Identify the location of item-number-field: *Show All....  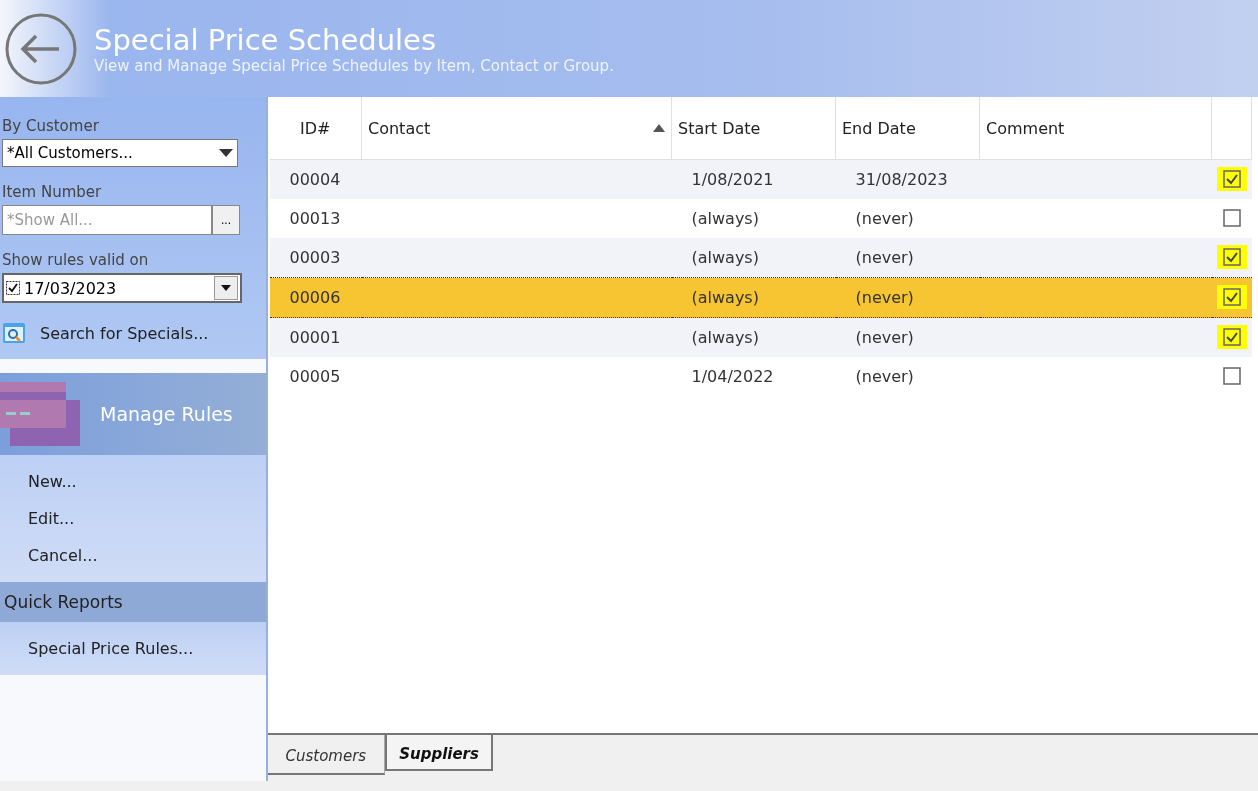
(107, 220).